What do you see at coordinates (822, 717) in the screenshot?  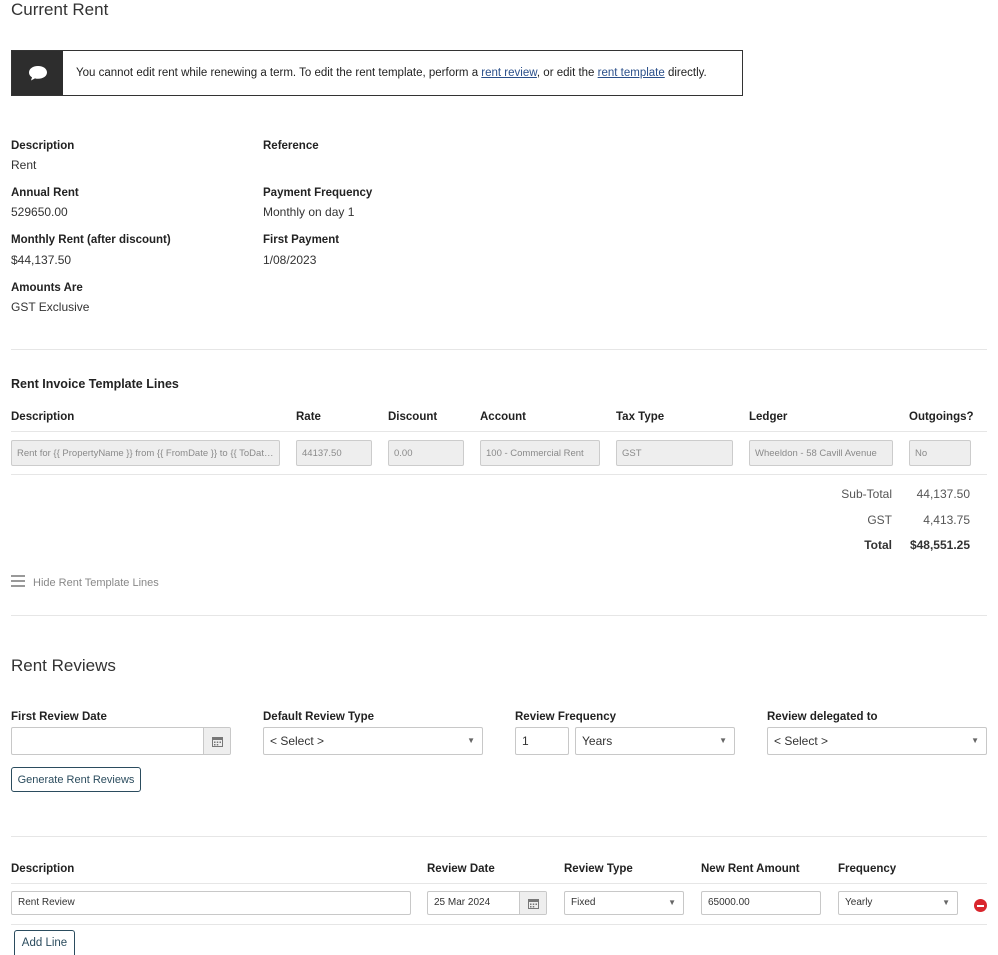 I see `review-delegated-label: Review delegated to` at bounding box center [822, 717].